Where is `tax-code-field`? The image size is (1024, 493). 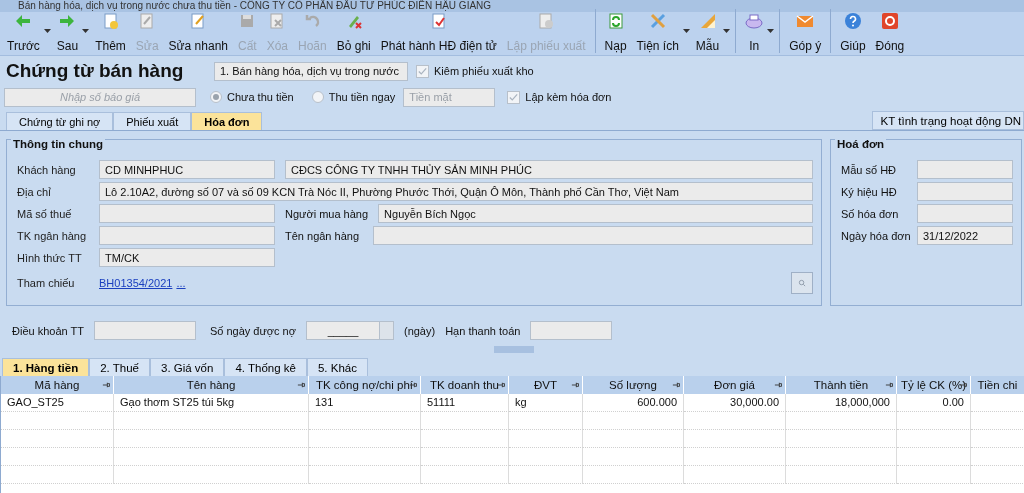 tax-code-field is located at coordinates (187, 213).